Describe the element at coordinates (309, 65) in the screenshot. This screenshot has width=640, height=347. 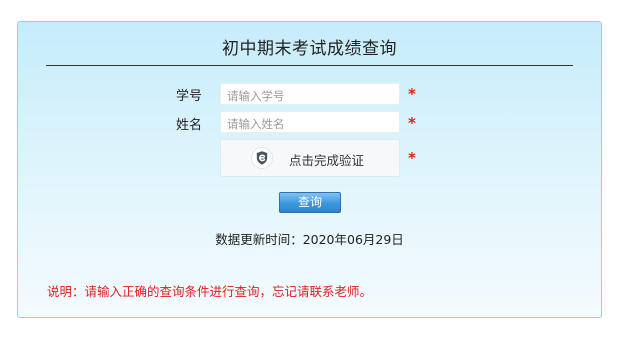
I see `title-divider` at that location.